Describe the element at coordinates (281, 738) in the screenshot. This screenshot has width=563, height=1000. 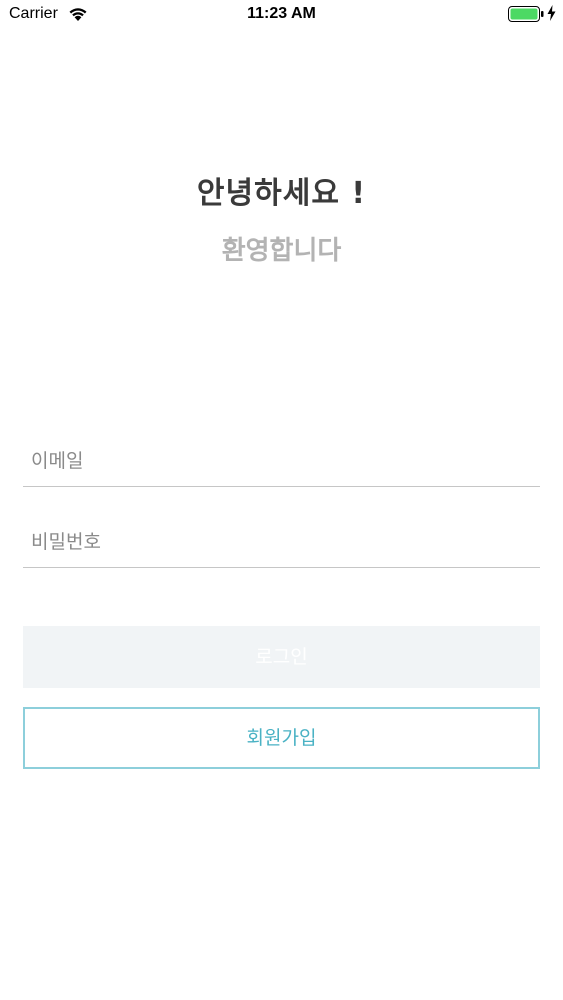
I see `signup-button: 회원가입` at that location.